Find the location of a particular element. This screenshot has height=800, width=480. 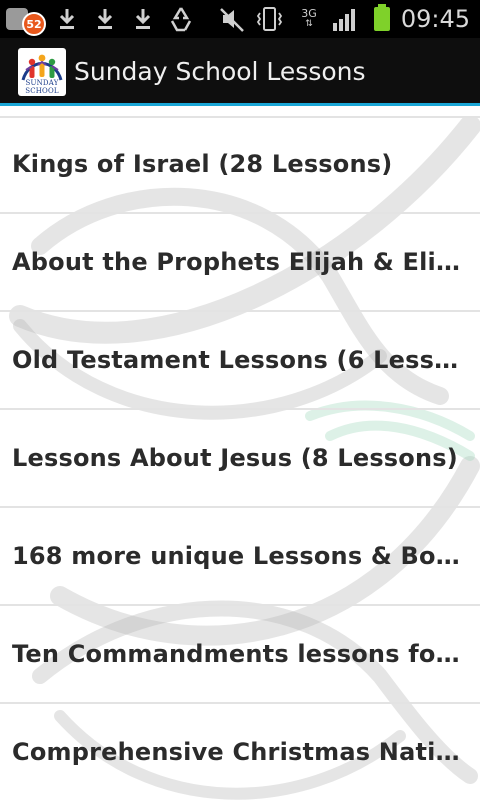

lesson-title: Lessons About Jesus (8 Lessons) is located at coordinates (235, 458).